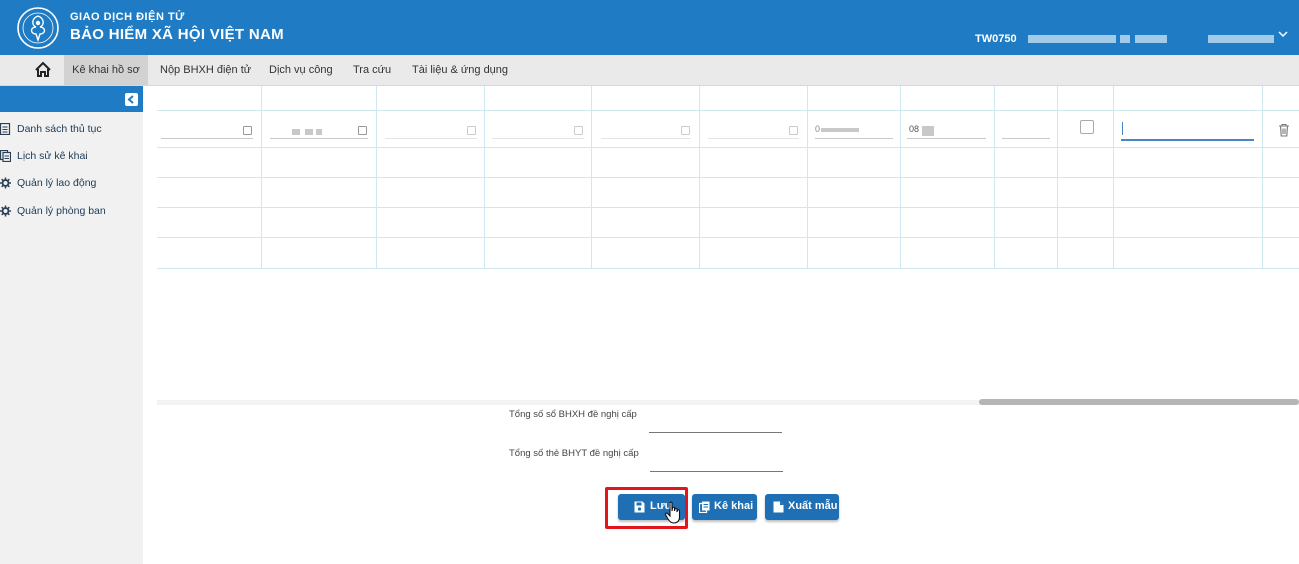  I want to click on declare-button: Kê khai, so click(724, 507).